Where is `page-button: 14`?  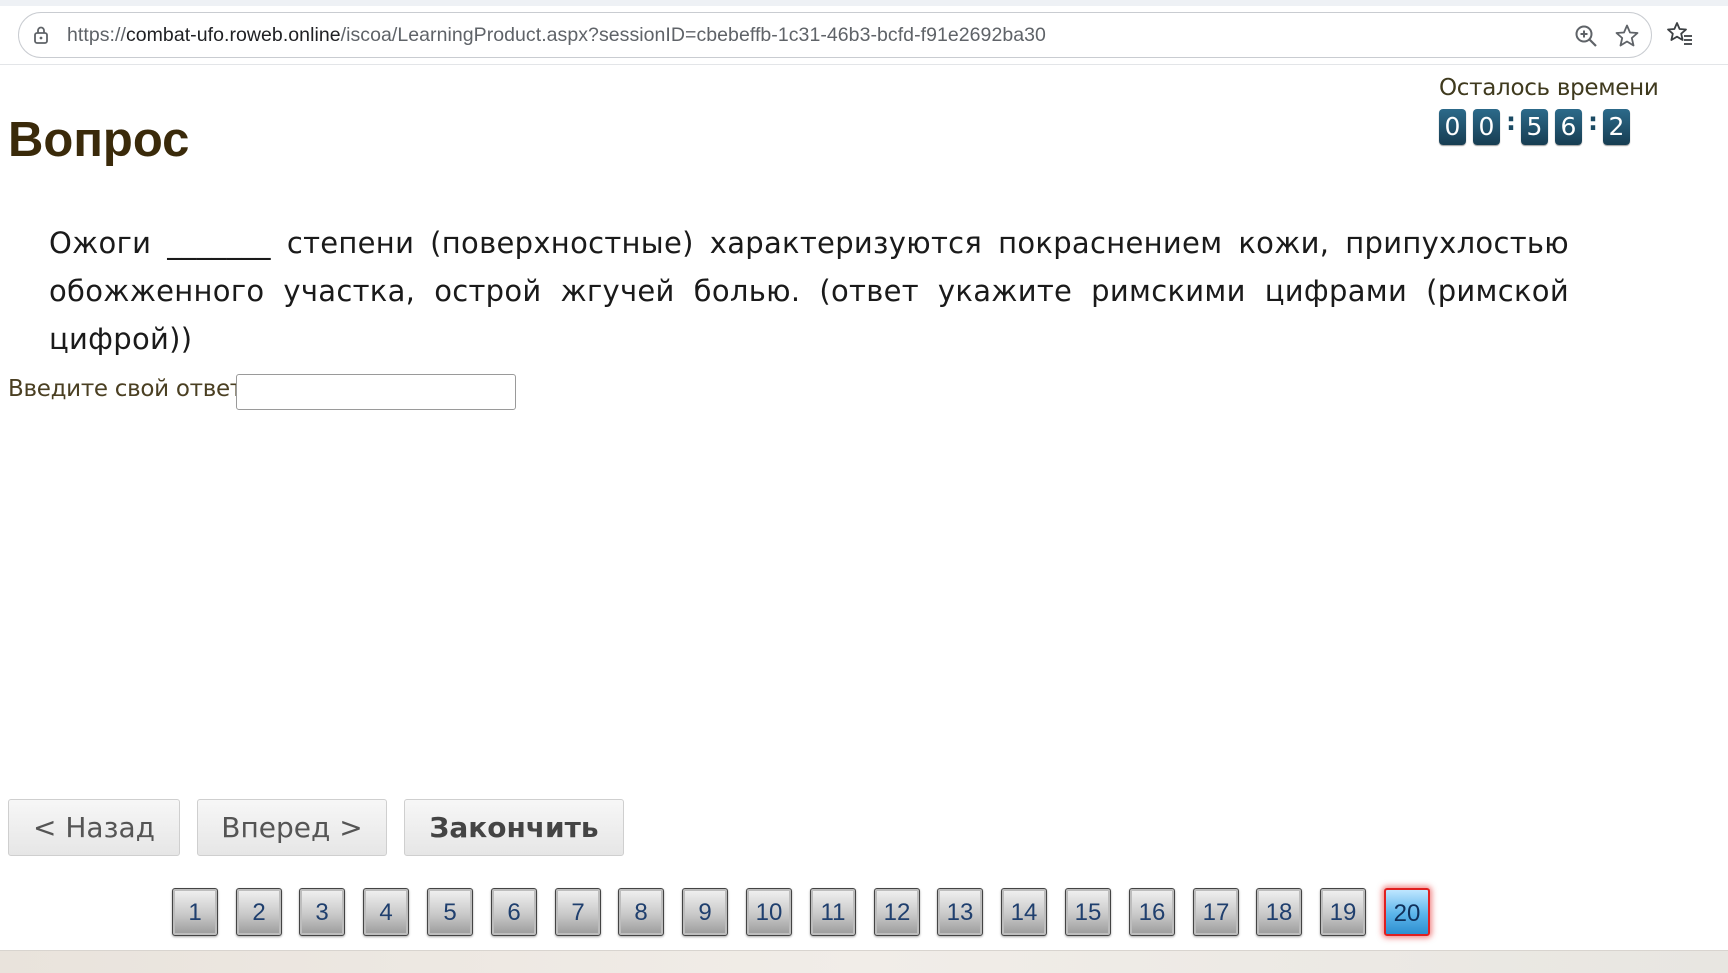 page-button: 14 is located at coordinates (1024, 912).